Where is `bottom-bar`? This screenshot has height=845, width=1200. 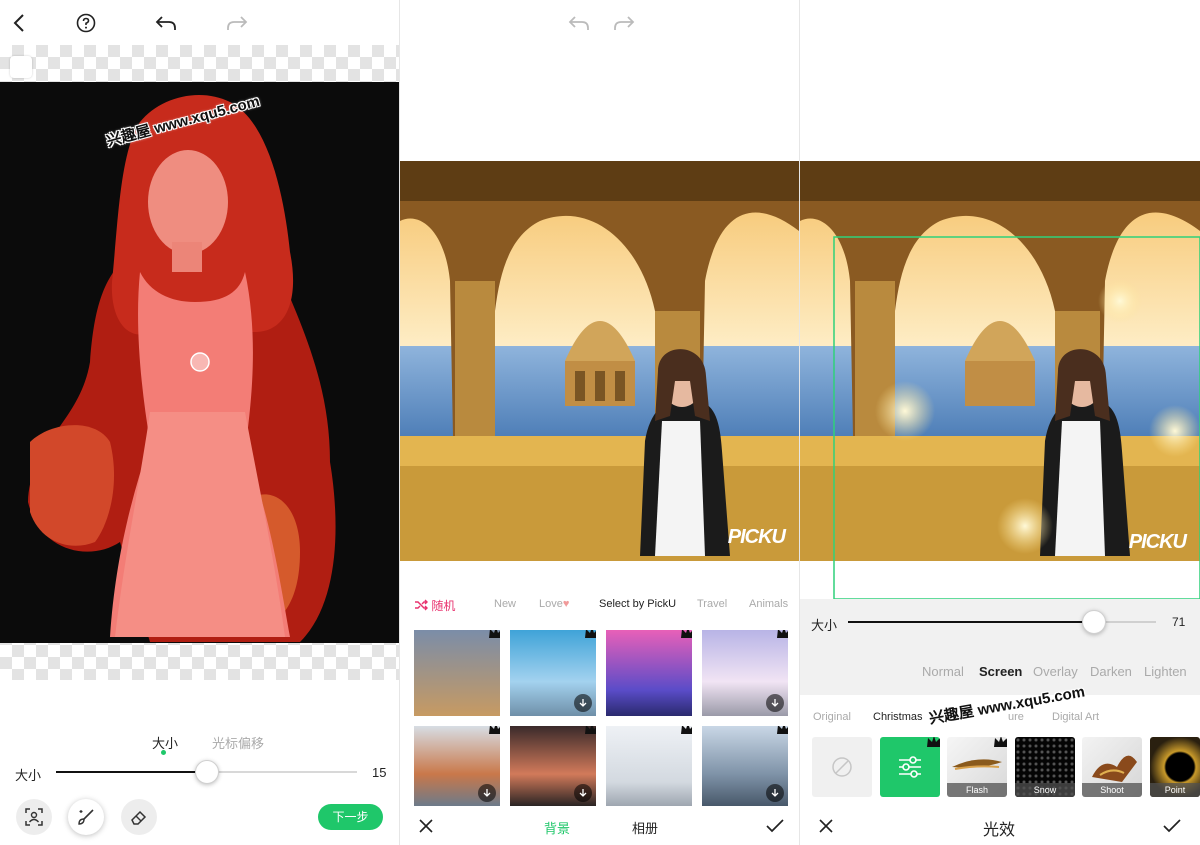 bottom-bar is located at coordinates (599, 825).